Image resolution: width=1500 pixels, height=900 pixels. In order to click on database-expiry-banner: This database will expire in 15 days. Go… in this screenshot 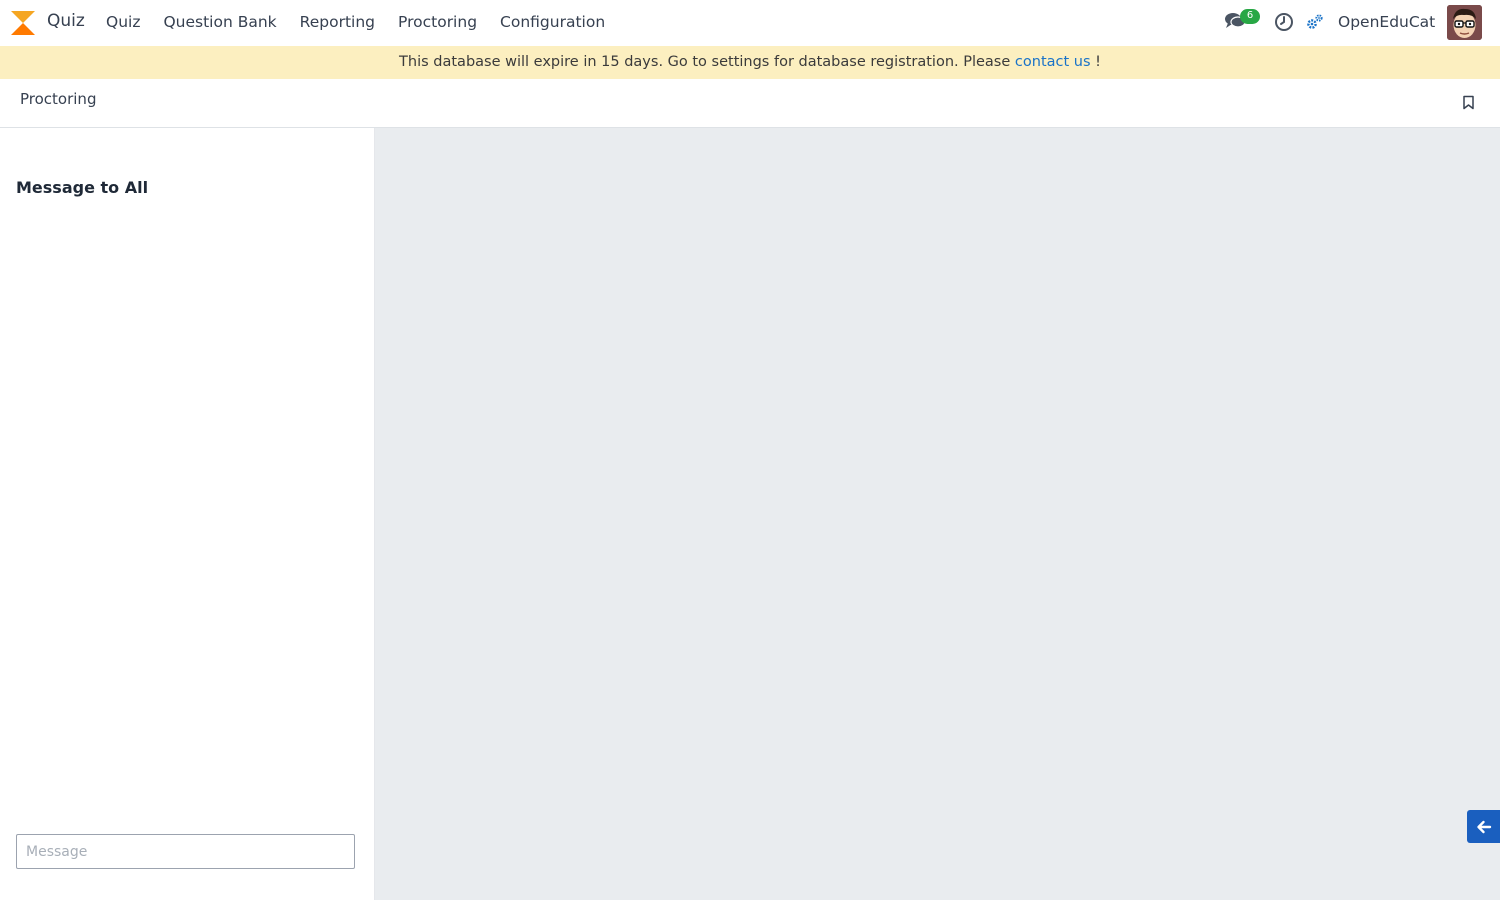, I will do `click(750, 62)`.